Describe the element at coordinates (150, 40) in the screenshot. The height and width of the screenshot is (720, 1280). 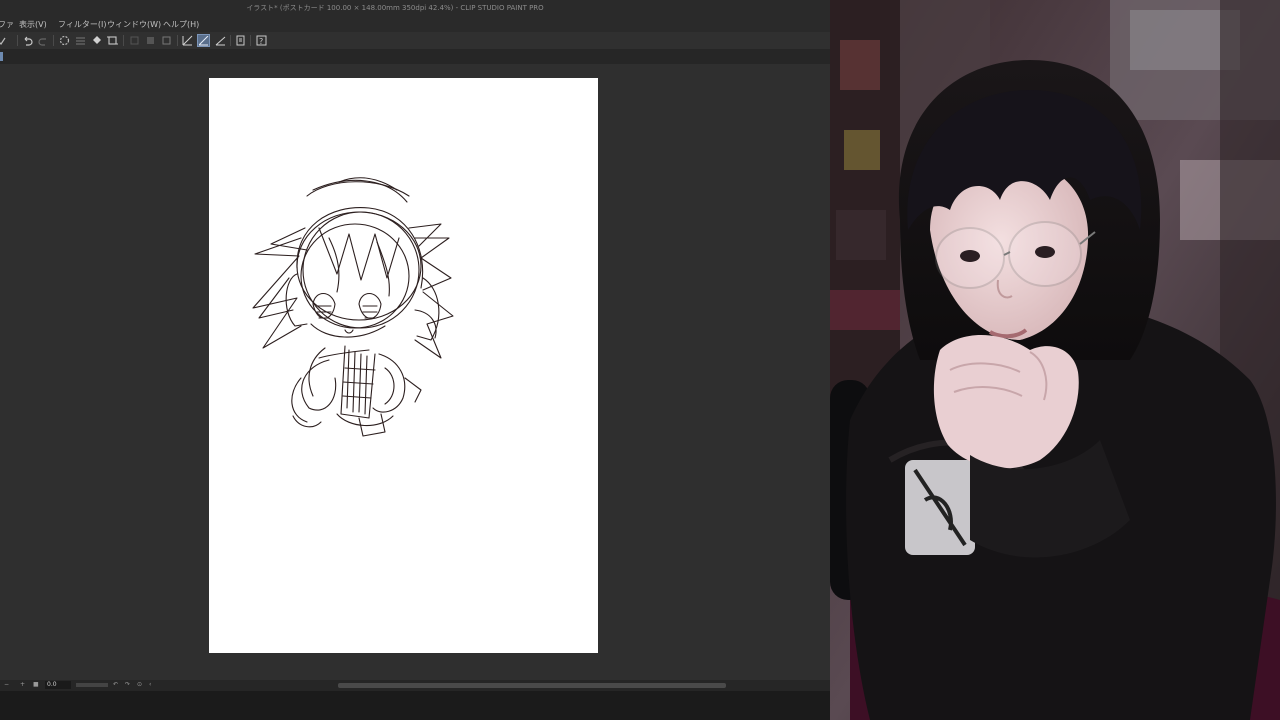
I see `fill-icon` at that location.